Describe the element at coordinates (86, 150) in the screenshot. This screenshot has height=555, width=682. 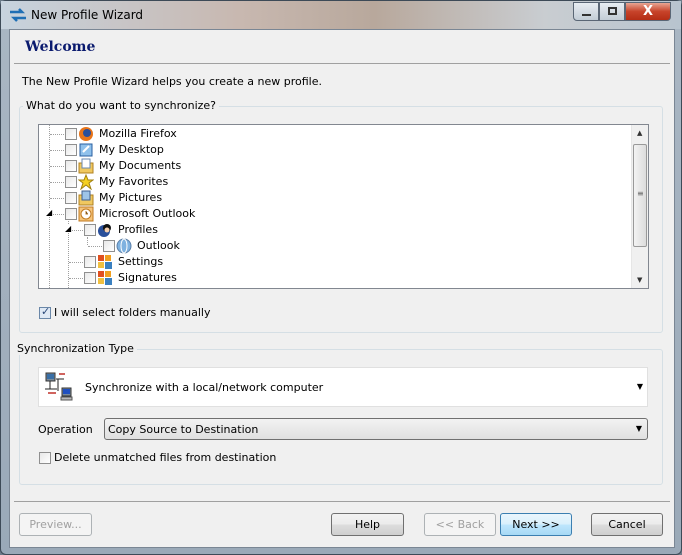
I see `desktop-icon` at that location.